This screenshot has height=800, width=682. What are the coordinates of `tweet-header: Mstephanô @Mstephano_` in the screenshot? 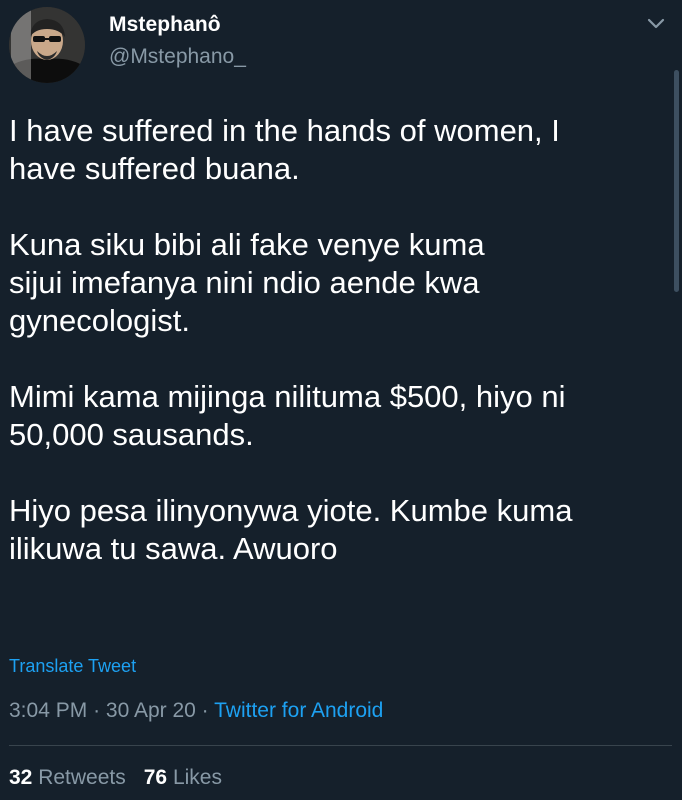 It's located at (341, 45).